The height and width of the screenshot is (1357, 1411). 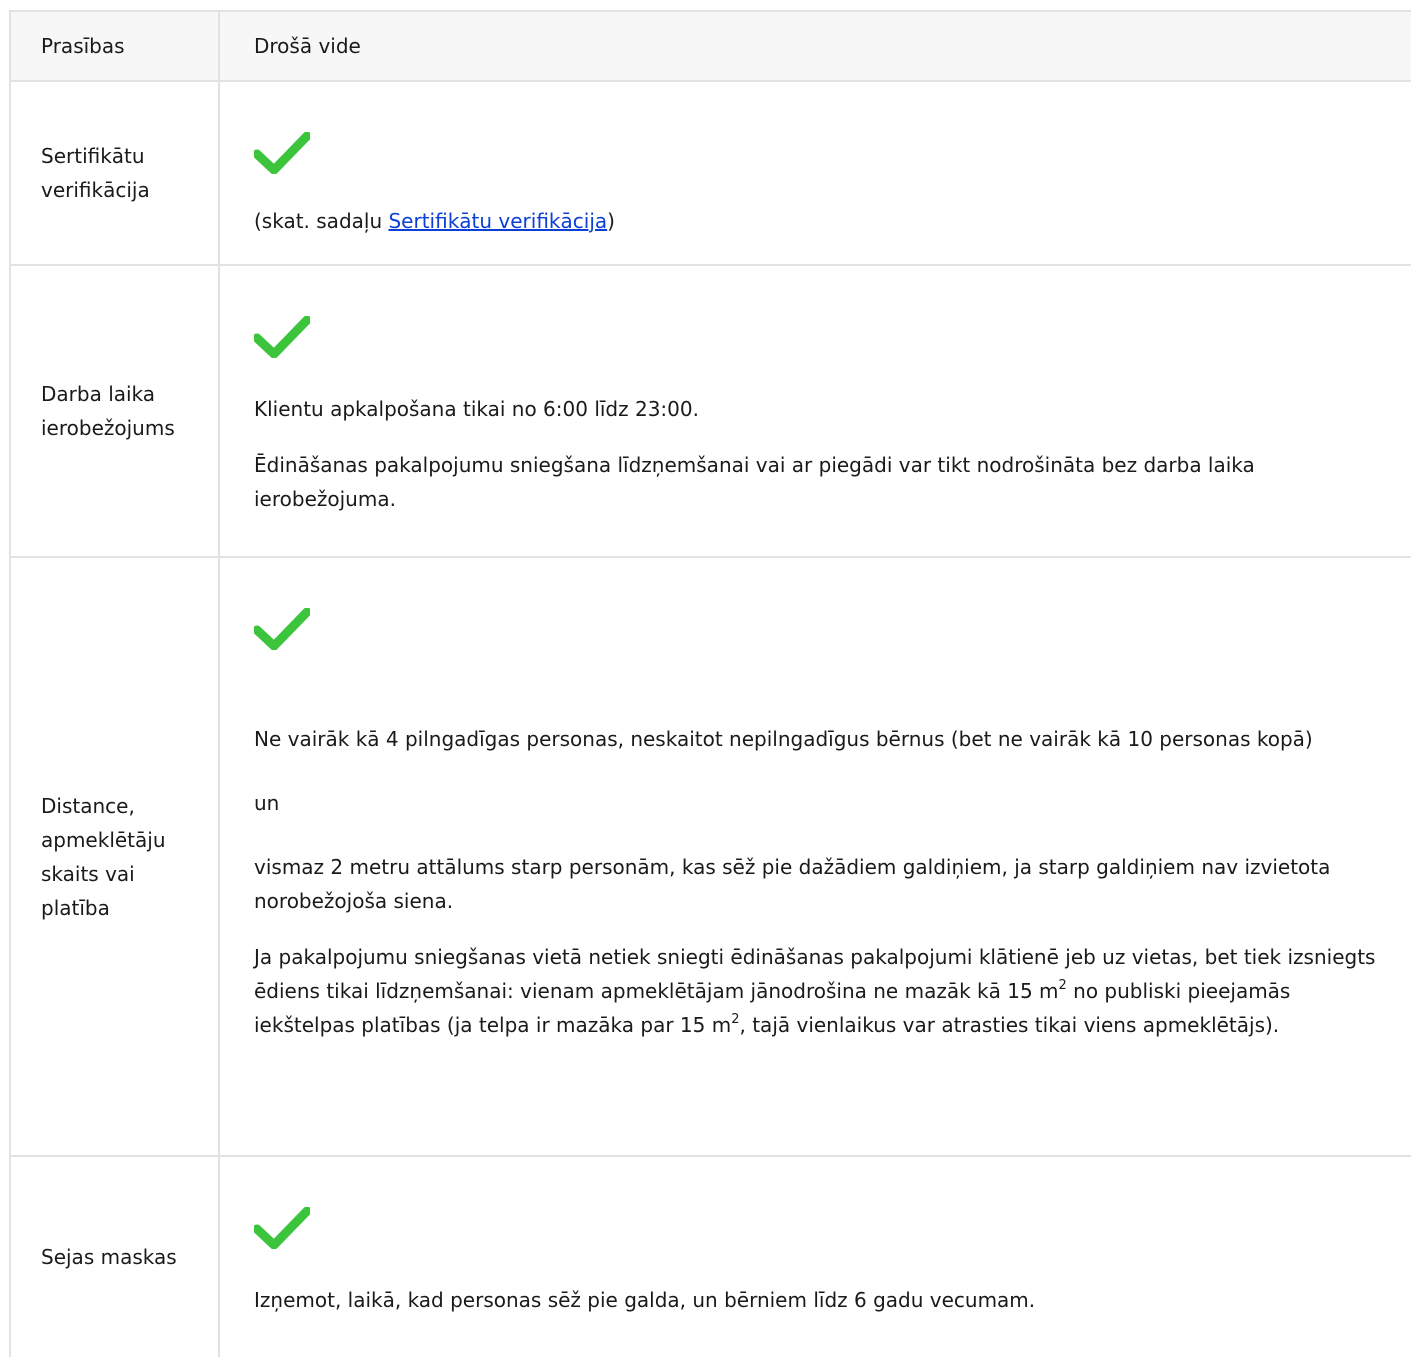 What do you see at coordinates (115, 1257) in the screenshot?
I see `row-label: Sejas maskas` at bounding box center [115, 1257].